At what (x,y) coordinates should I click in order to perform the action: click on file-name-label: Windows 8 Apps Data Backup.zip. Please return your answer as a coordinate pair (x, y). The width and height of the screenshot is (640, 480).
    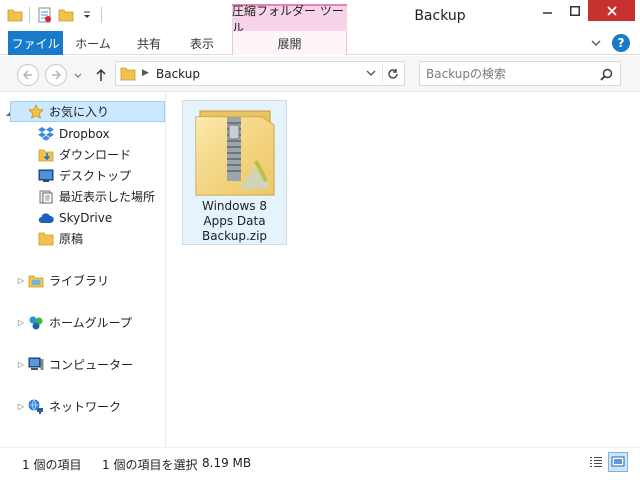
    Looking at the image, I should click on (234, 221).